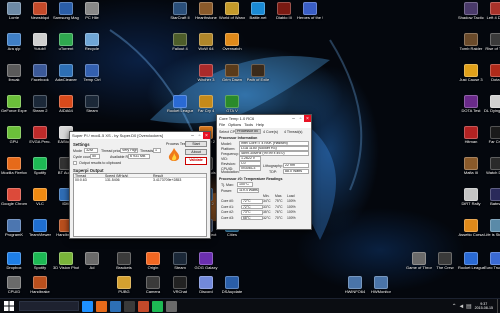 The height and width of the screenshot is (313, 500). Describe the element at coordinates (264, 118) in the screenshot. I see `coretemp-titlebar: Core Temp 1.0 RC6 – ▫ ×` at that location.